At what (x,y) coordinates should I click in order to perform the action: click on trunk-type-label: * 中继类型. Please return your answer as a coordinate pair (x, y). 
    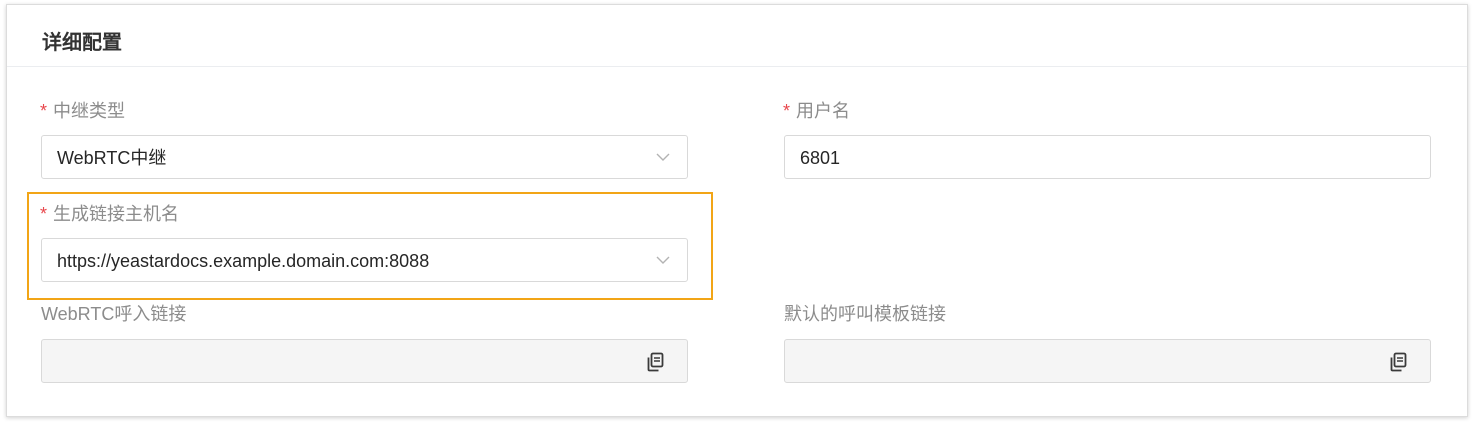
    Looking at the image, I should click on (82, 111).